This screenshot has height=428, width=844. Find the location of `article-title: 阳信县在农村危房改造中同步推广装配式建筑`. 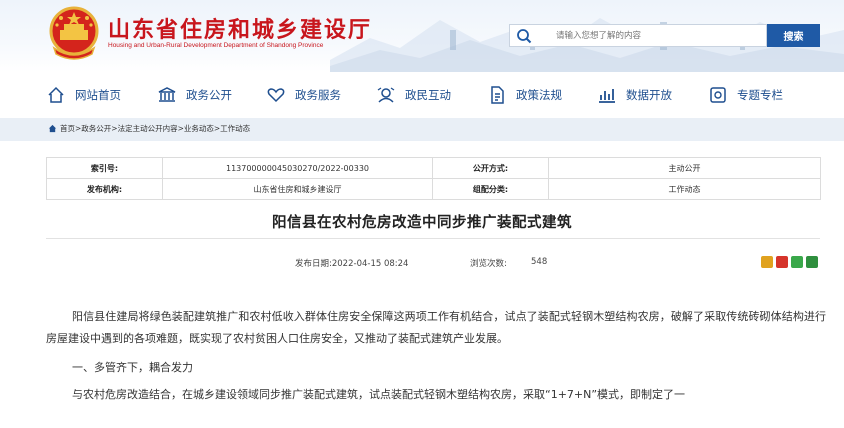

article-title: 阳信县在农村危房改造中同步推广装配式建筑 is located at coordinates (422, 223).